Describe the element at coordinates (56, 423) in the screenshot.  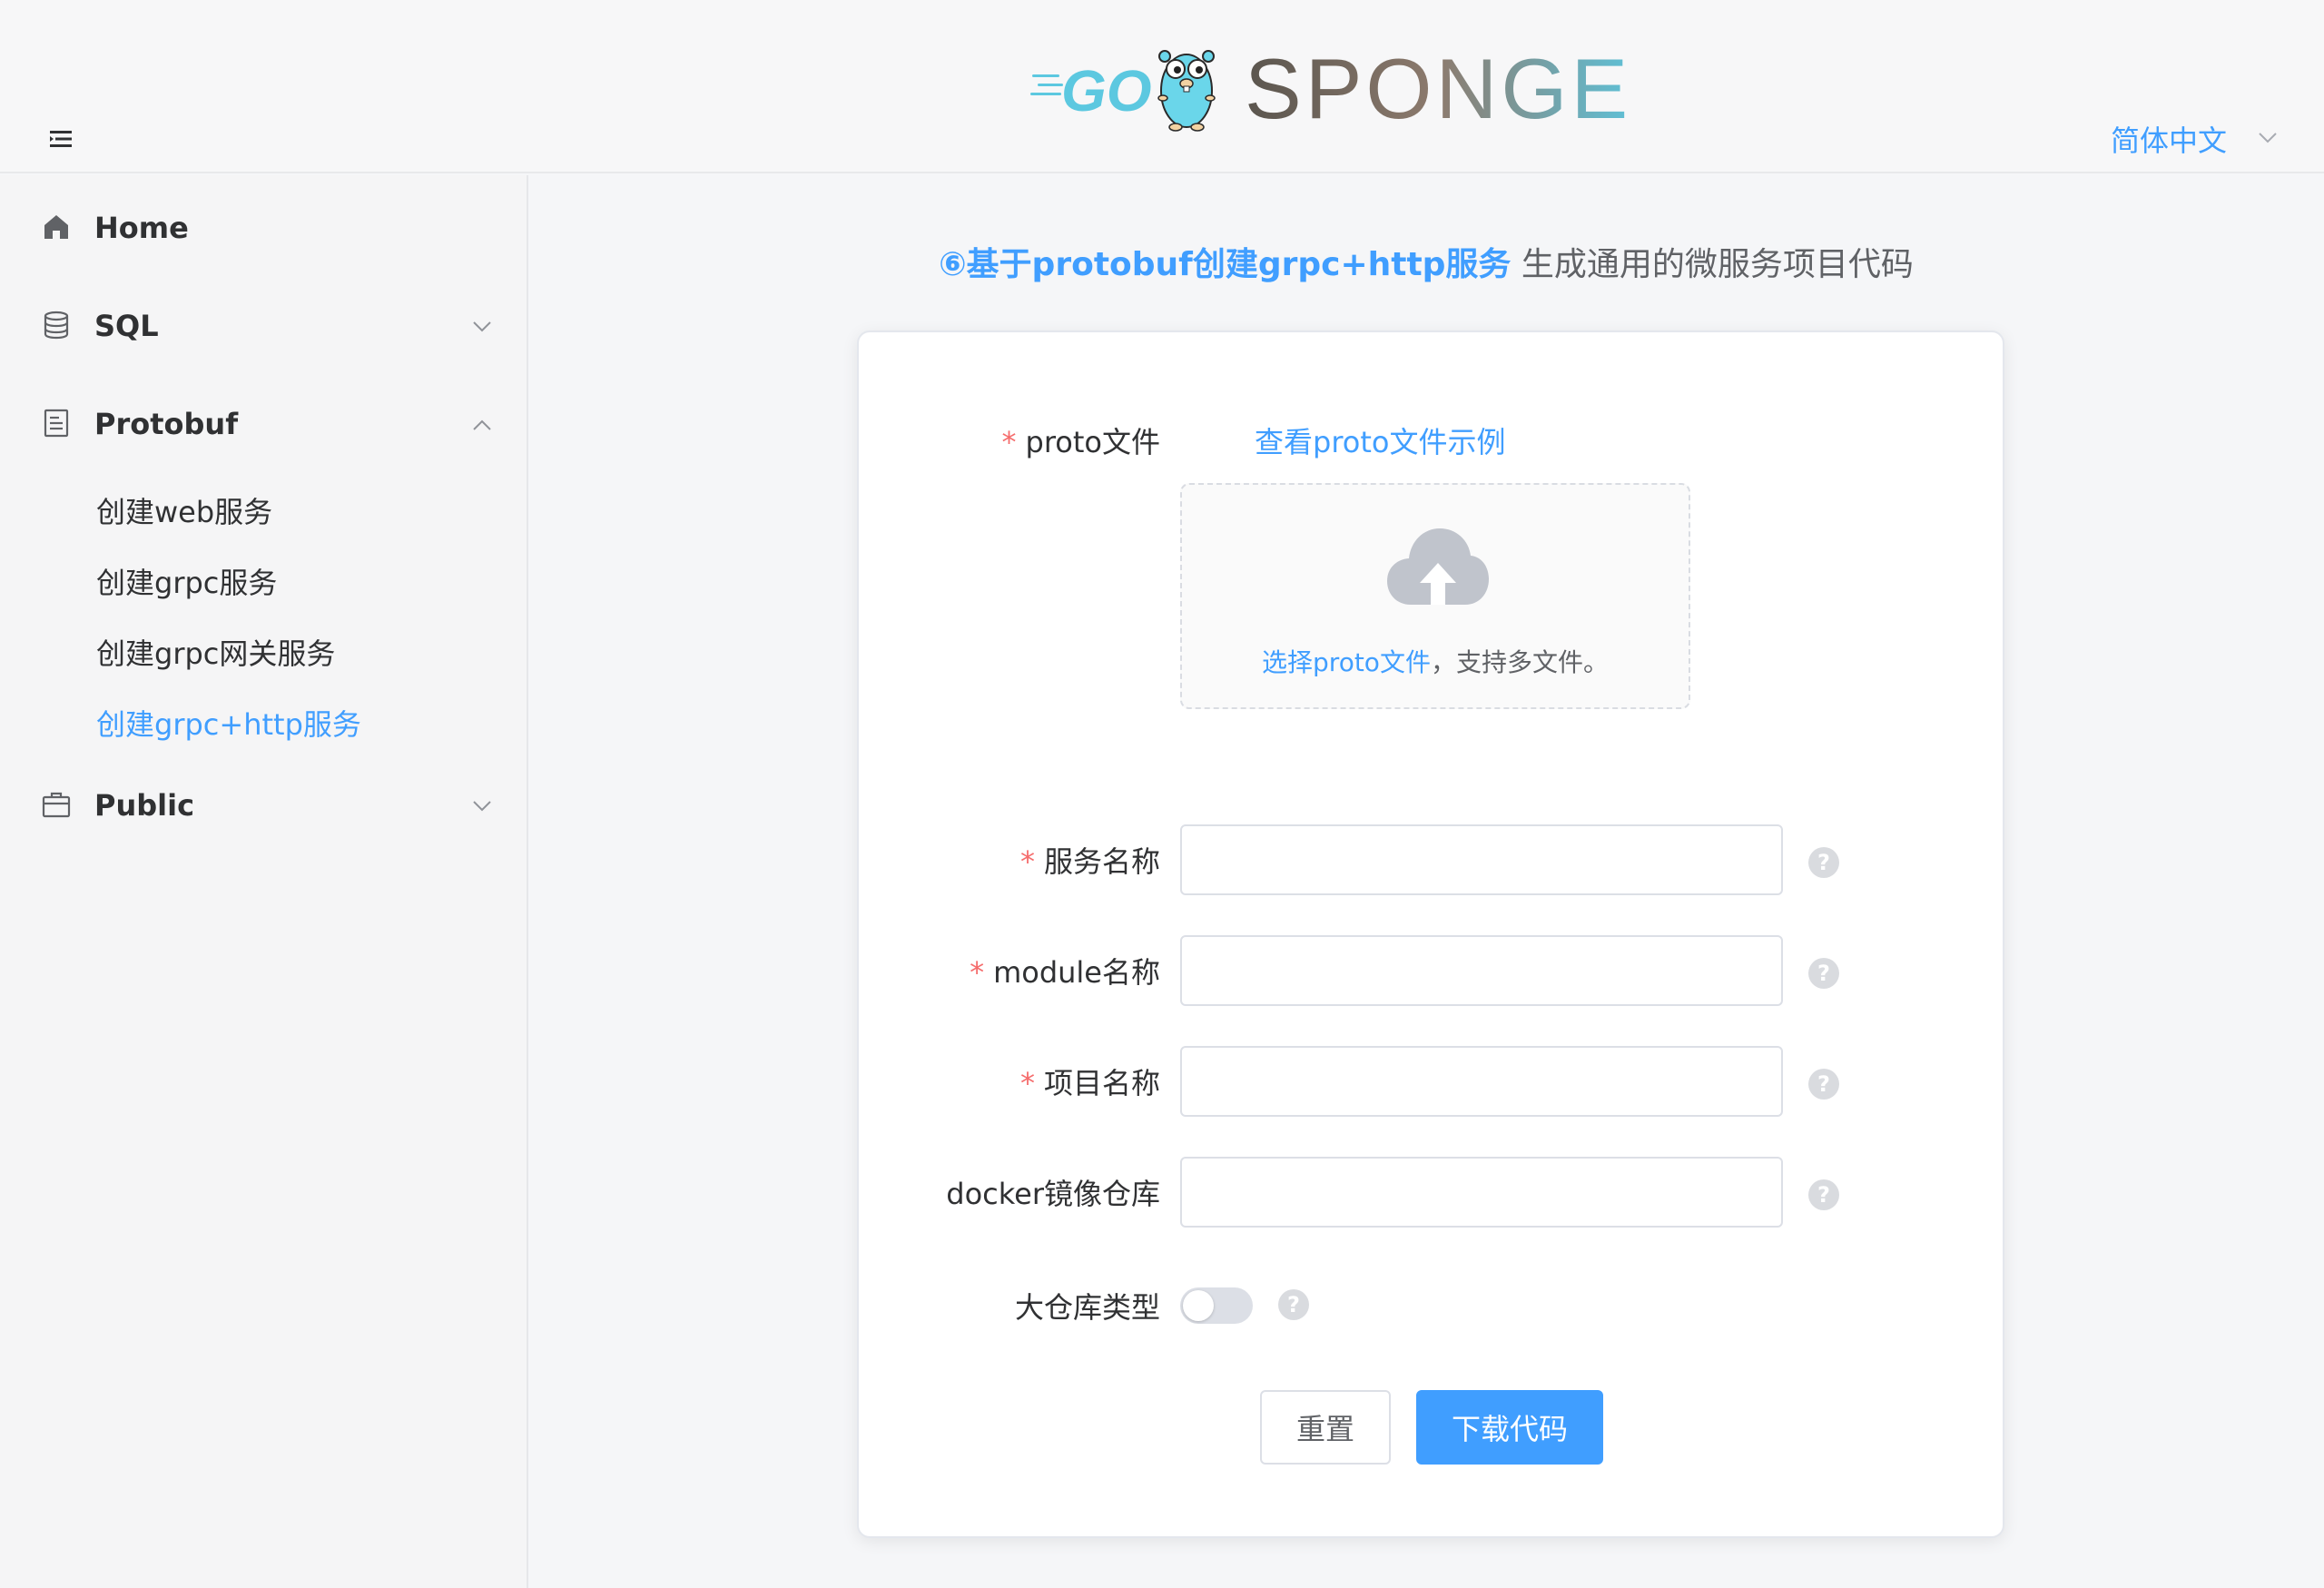
I see `document-icon` at that location.